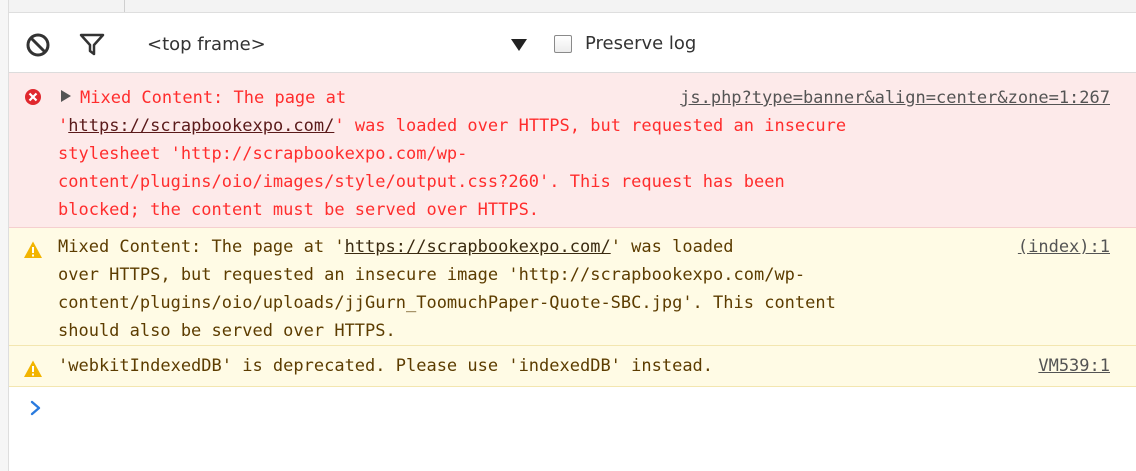 The height and width of the screenshot is (471, 1136). What do you see at coordinates (38, 45) in the screenshot?
I see `block-icon` at bounding box center [38, 45].